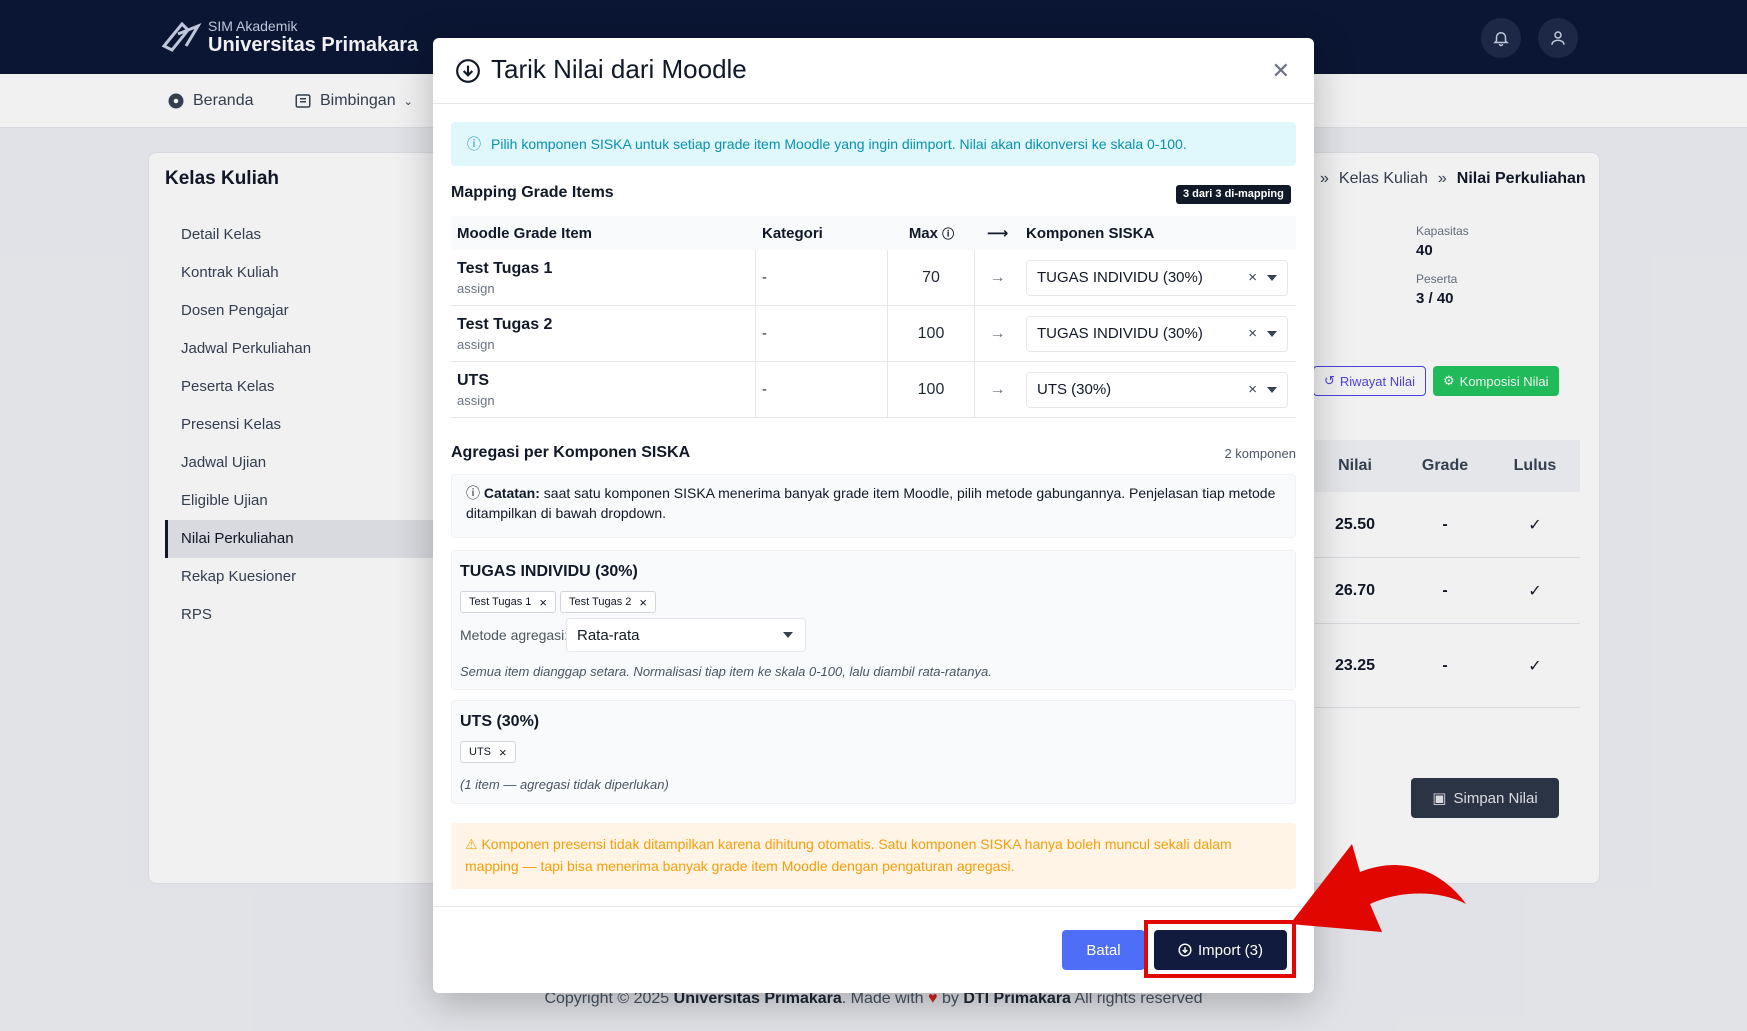  What do you see at coordinates (514, 635) in the screenshot?
I see `metode-label: Metode agregasi:` at bounding box center [514, 635].